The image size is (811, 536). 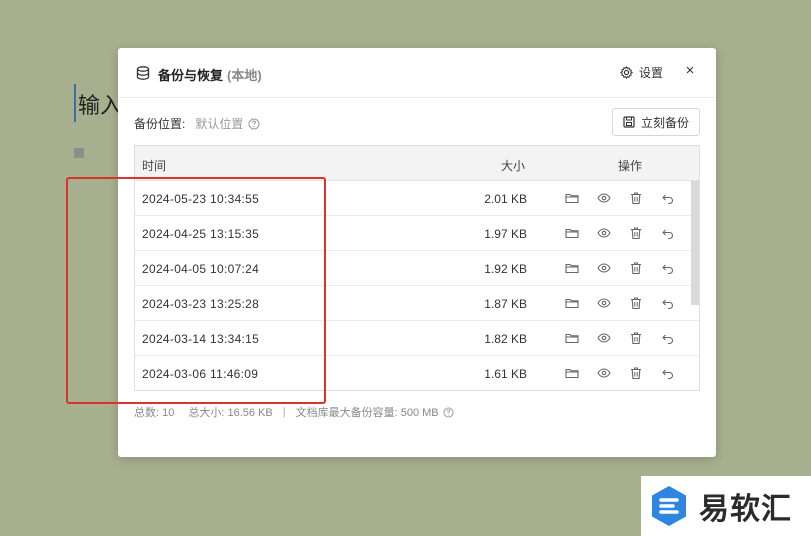 I want to click on database-icon, so click(x=143, y=73).